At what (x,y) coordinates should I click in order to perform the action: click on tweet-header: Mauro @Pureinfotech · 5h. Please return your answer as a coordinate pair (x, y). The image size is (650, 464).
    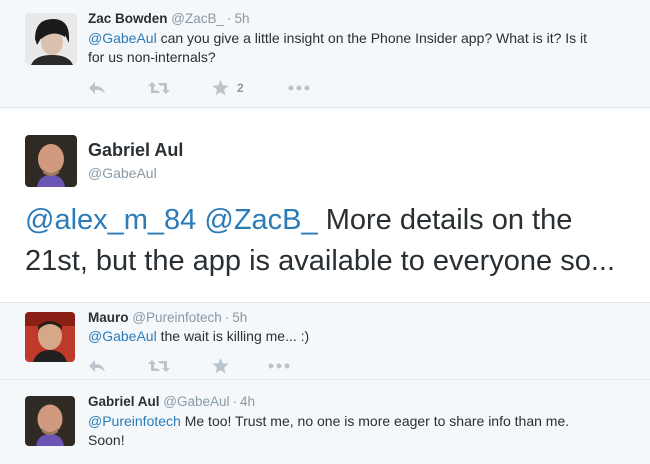
    Looking at the image, I should click on (167, 318).